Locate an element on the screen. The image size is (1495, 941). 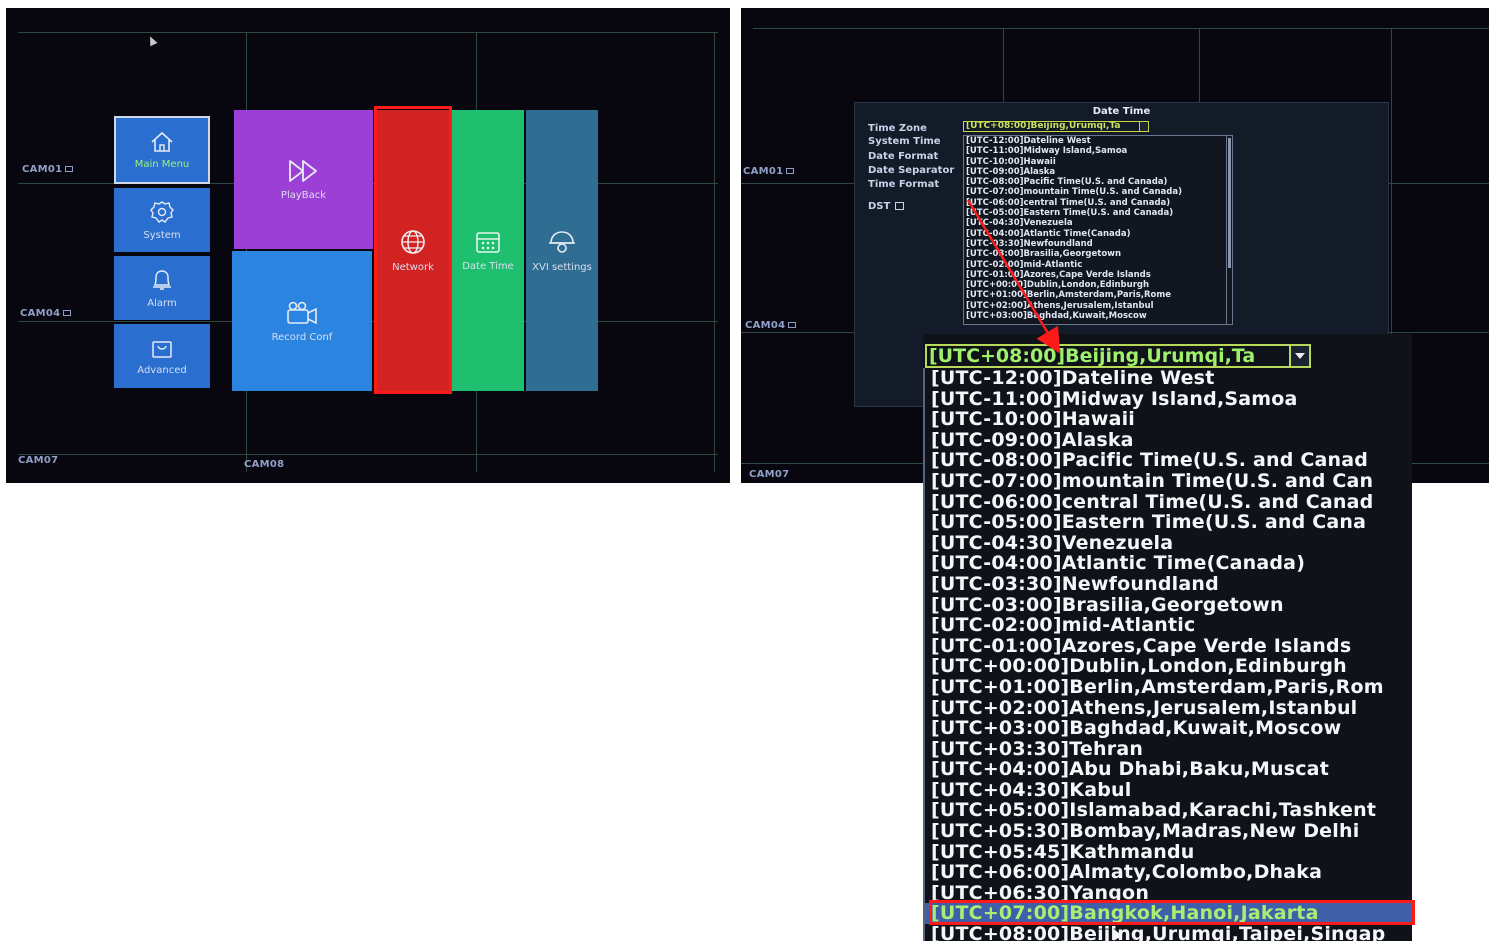
advanced-label: Advanced is located at coordinates (162, 370).